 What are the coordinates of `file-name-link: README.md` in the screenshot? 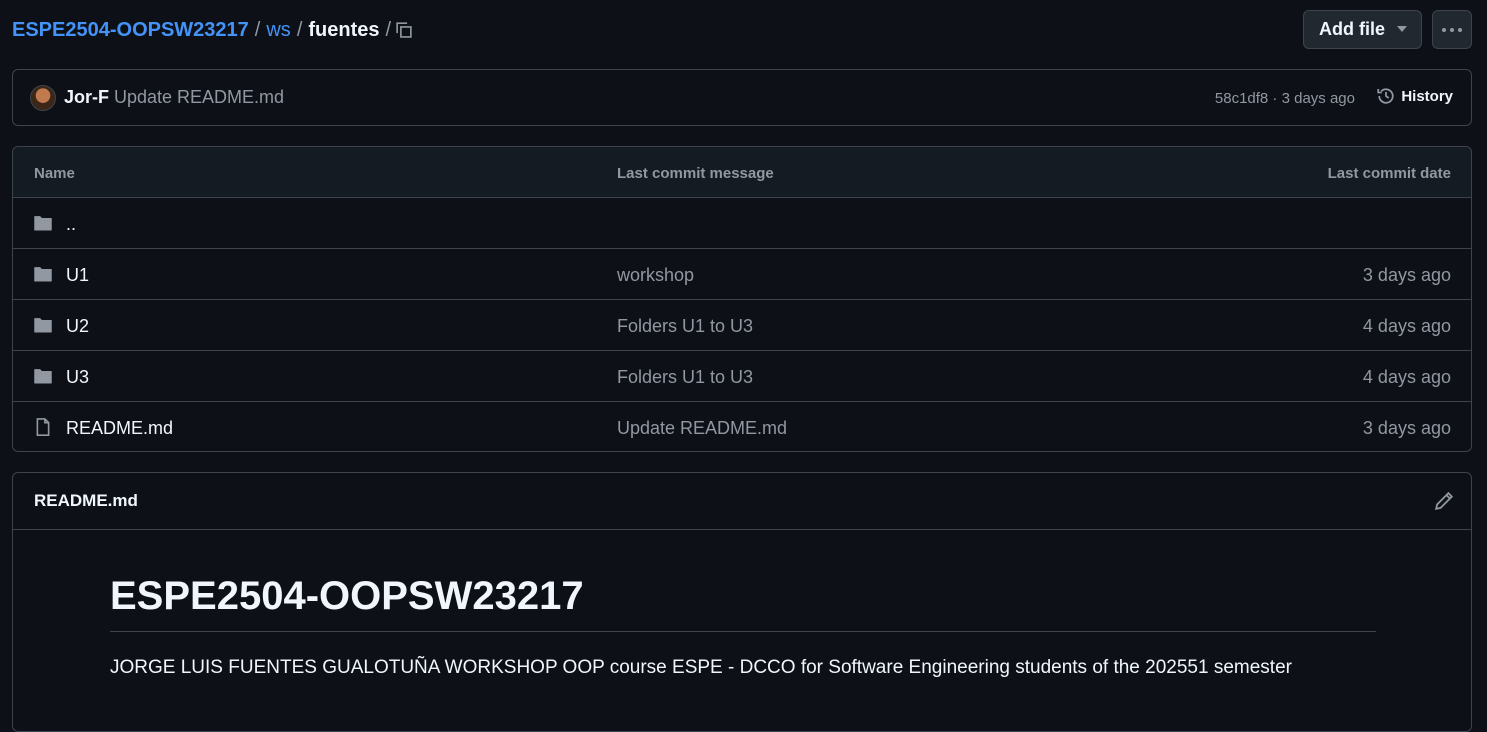 It's located at (119, 428).